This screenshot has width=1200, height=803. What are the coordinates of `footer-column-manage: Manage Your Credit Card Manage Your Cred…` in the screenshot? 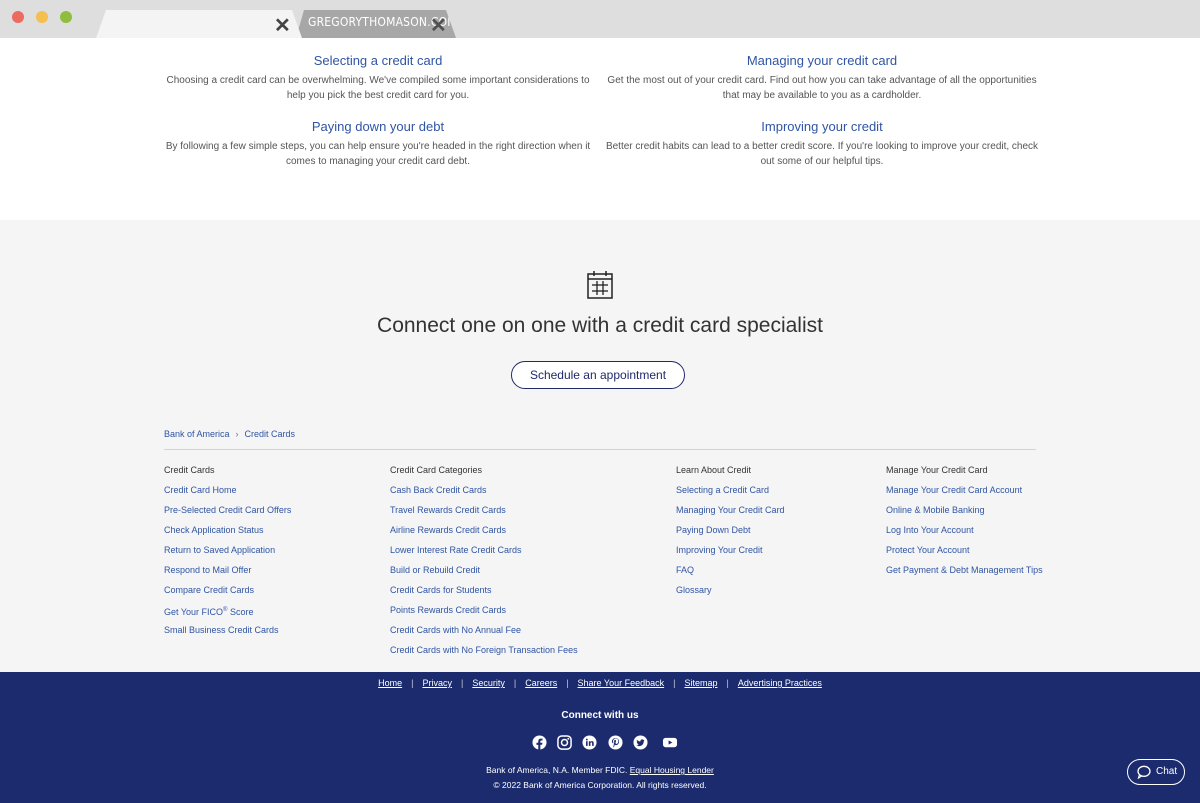 It's located at (964, 524).